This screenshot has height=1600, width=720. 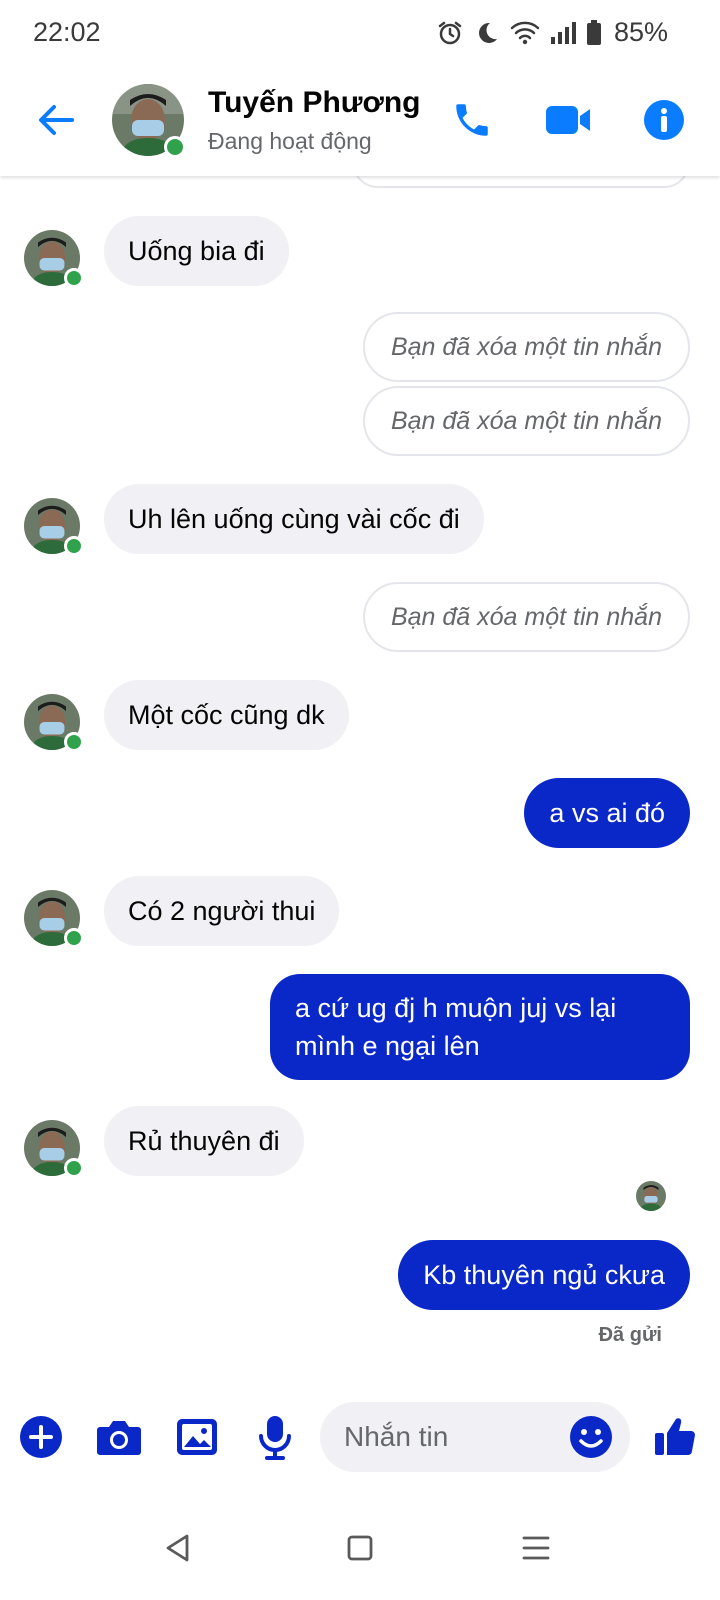 What do you see at coordinates (360, 121) in the screenshot?
I see `chat-header: Tuyến Phương Đang hoạt động` at bounding box center [360, 121].